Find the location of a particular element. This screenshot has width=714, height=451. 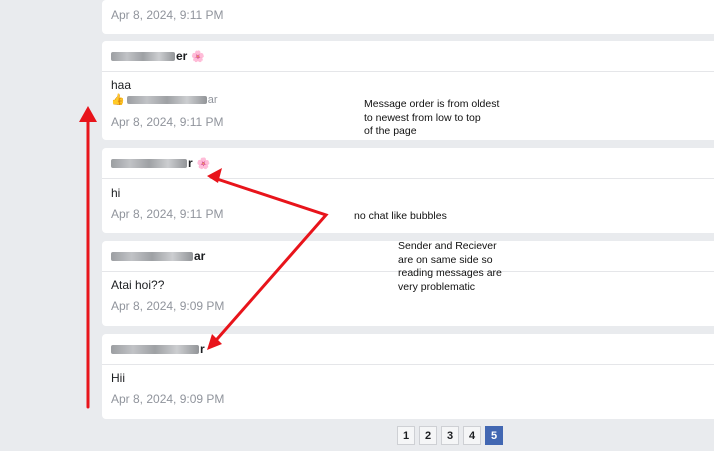

annotation-bubbles-note: no chat like bubbles is located at coordinates (400, 216).